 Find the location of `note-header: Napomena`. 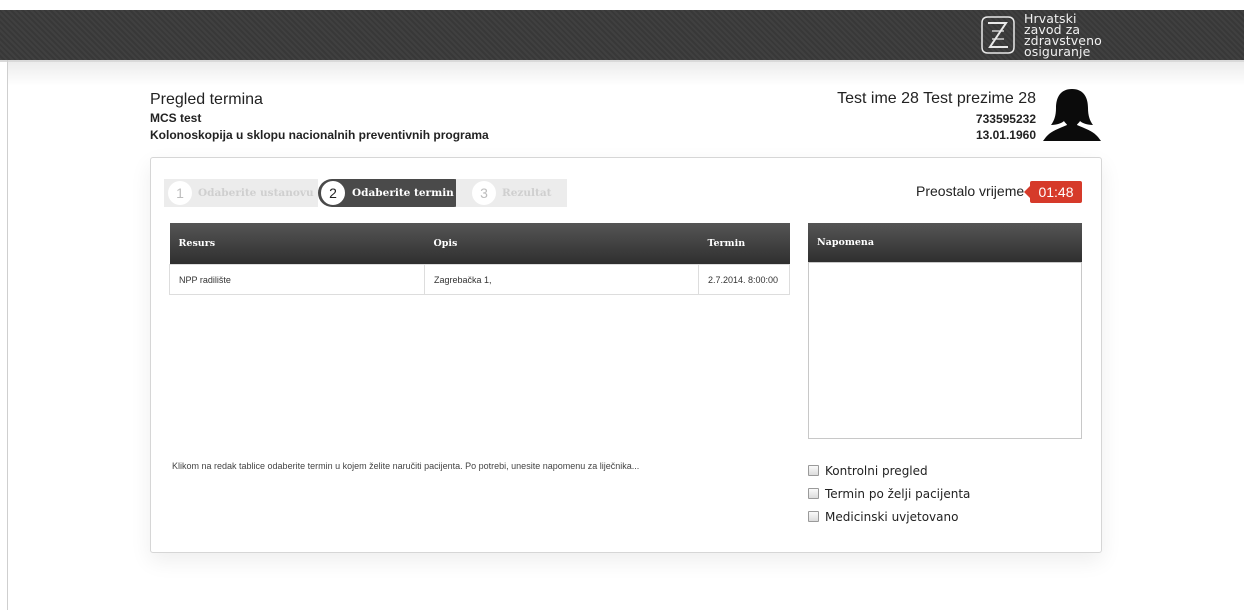

note-header: Napomena is located at coordinates (945, 242).